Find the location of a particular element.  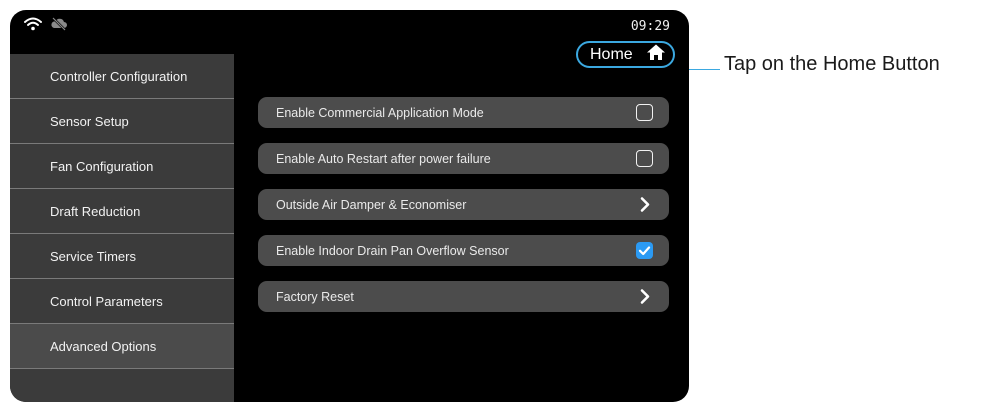

clock: 09:29 is located at coordinates (650, 26).